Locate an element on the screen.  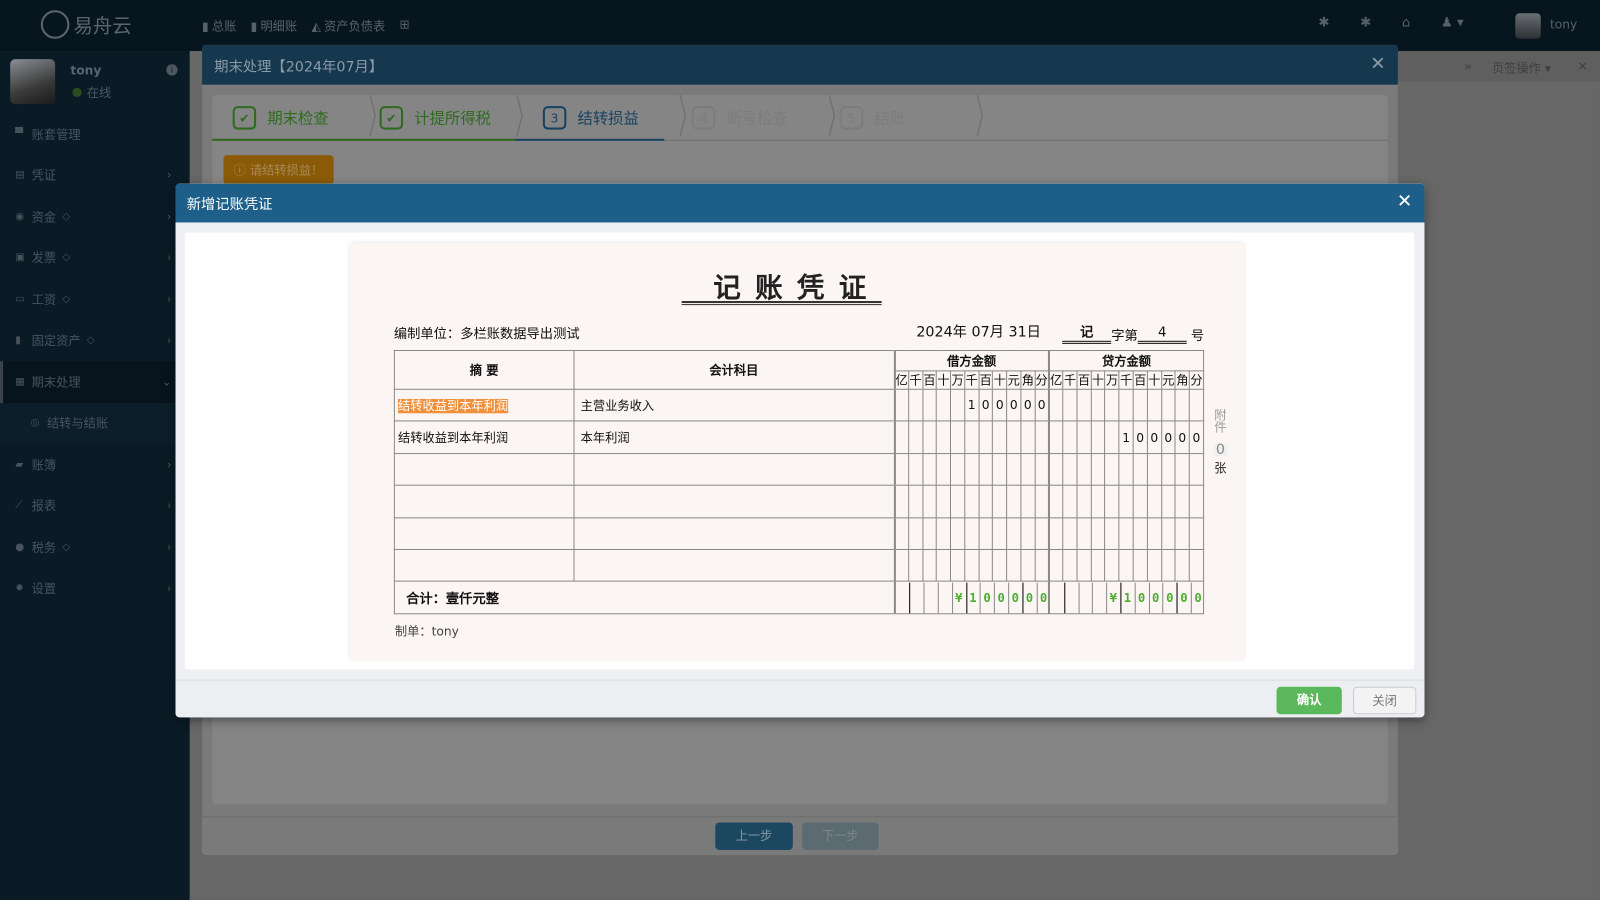
account-cell: 主营业务收入 is located at coordinates (734, 405).